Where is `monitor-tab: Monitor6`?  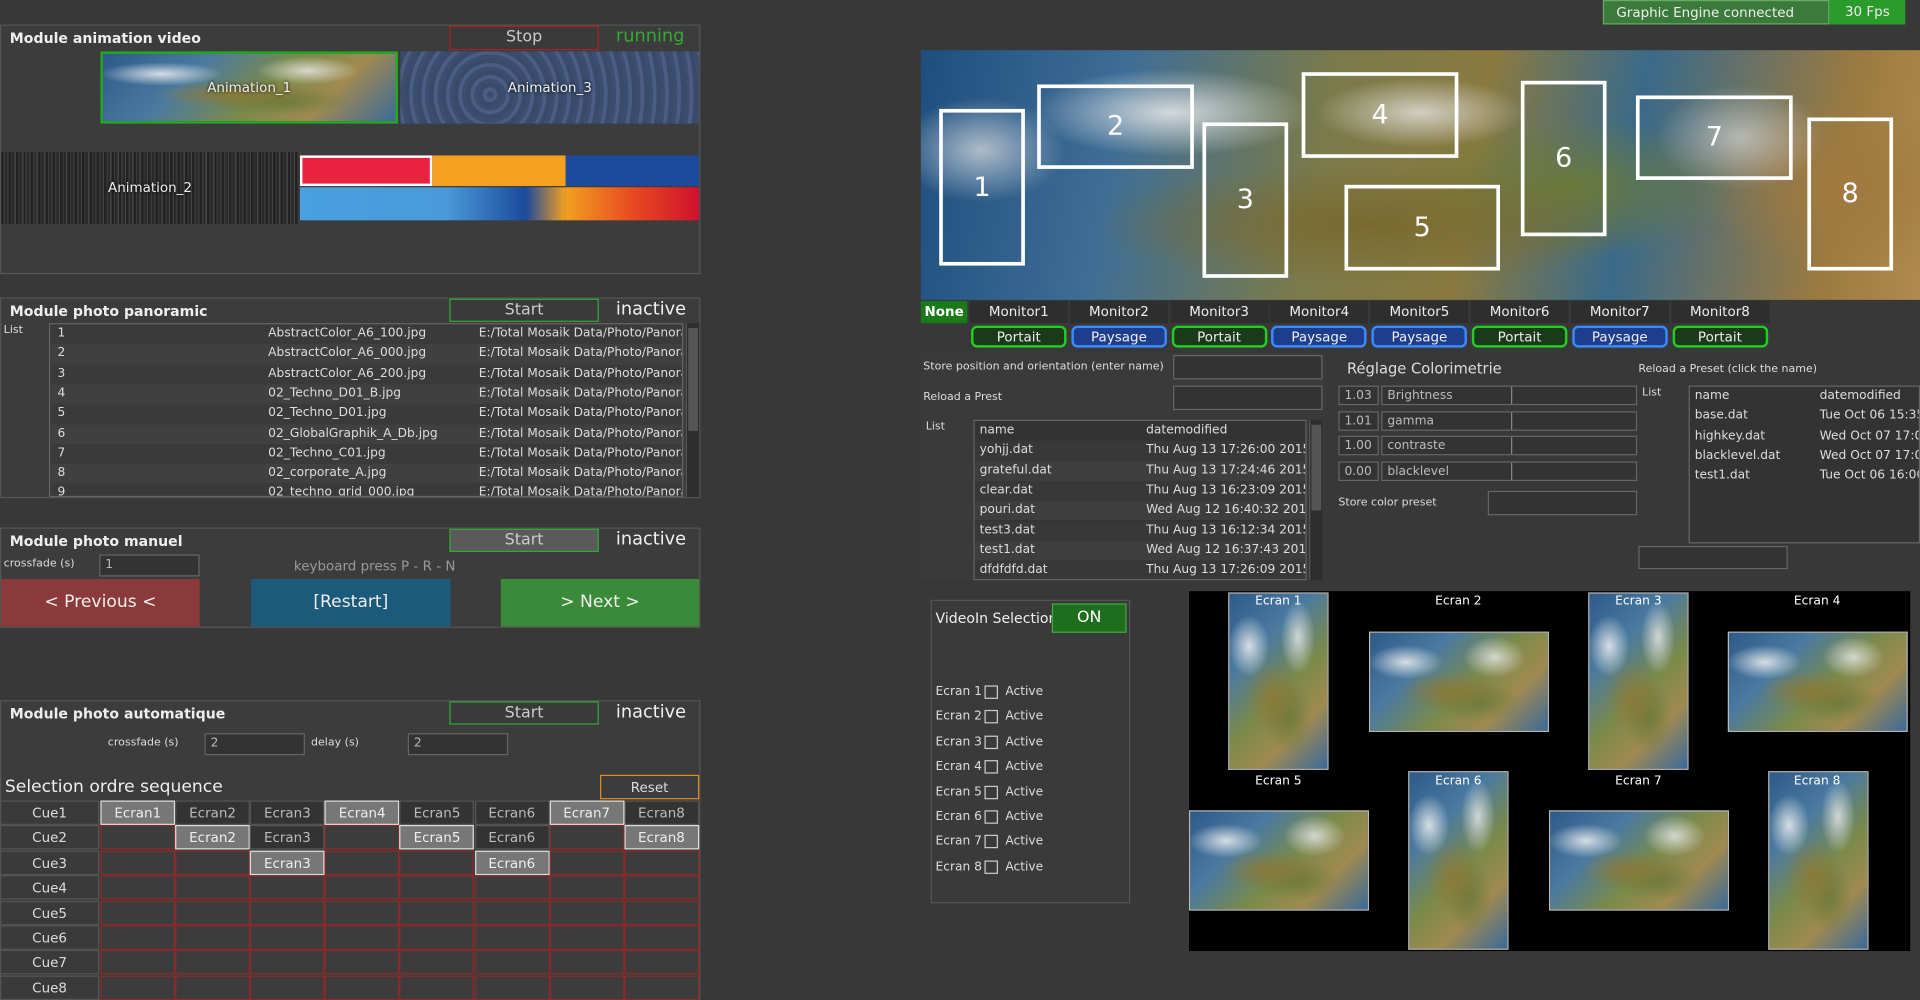
monitor-tab: Monitor6 is located at coordinates (1519, 312).